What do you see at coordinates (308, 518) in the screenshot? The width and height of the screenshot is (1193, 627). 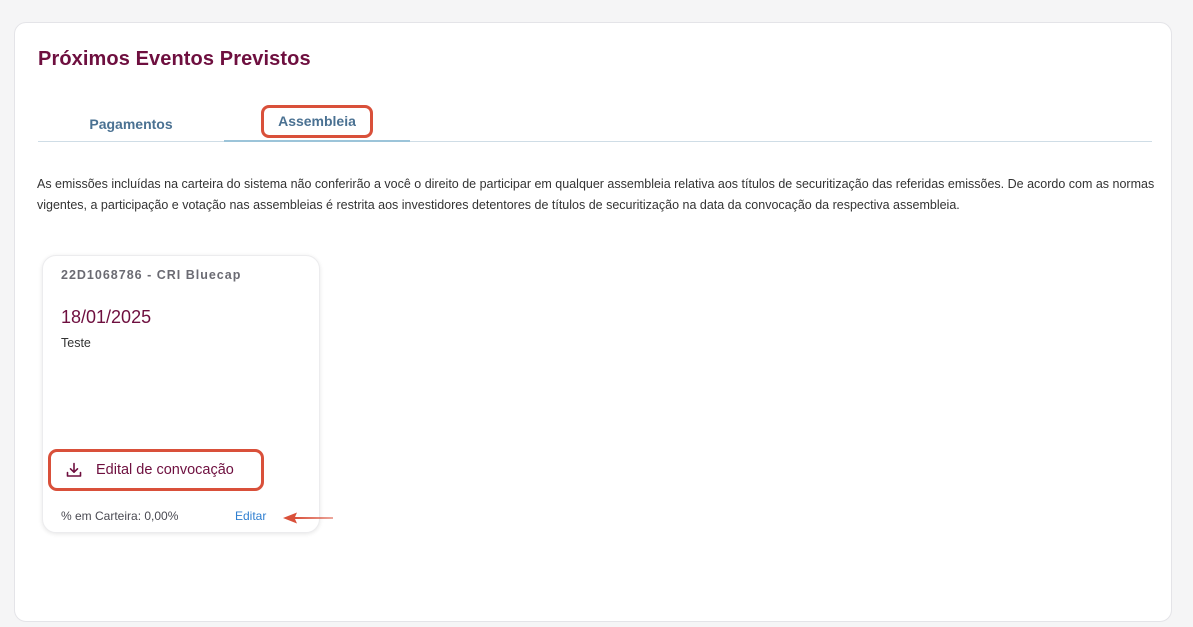 I see `pointer-arrow-icon` at bounding box center [308, 518].